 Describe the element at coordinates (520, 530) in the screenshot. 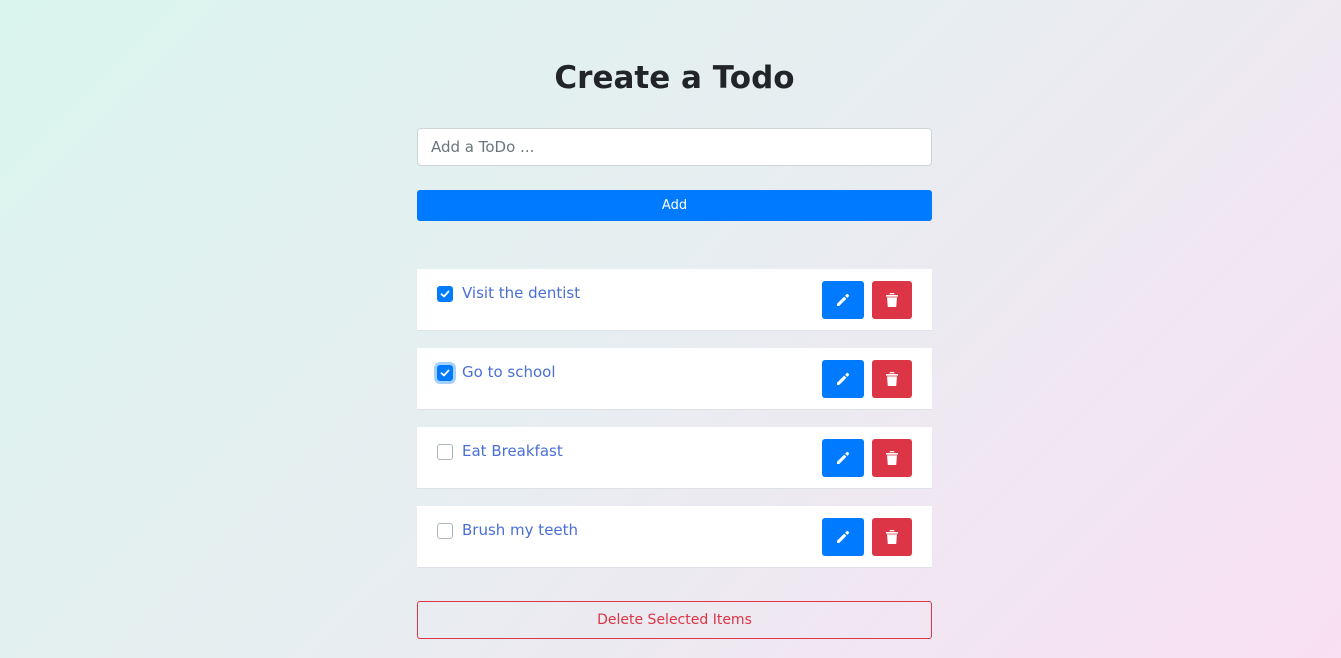

I see `todo-text: Brush my teeth` at that location.